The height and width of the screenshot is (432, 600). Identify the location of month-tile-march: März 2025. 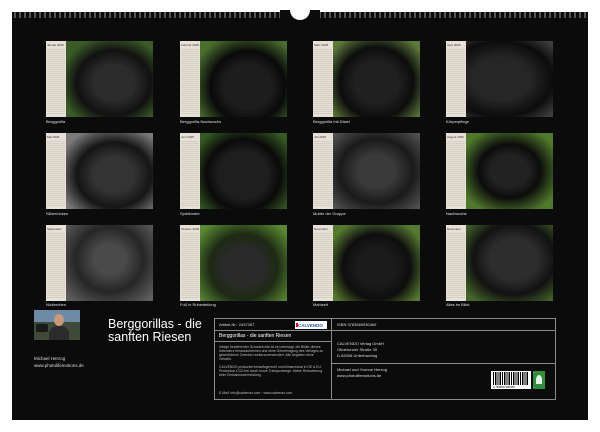
(366, 79).